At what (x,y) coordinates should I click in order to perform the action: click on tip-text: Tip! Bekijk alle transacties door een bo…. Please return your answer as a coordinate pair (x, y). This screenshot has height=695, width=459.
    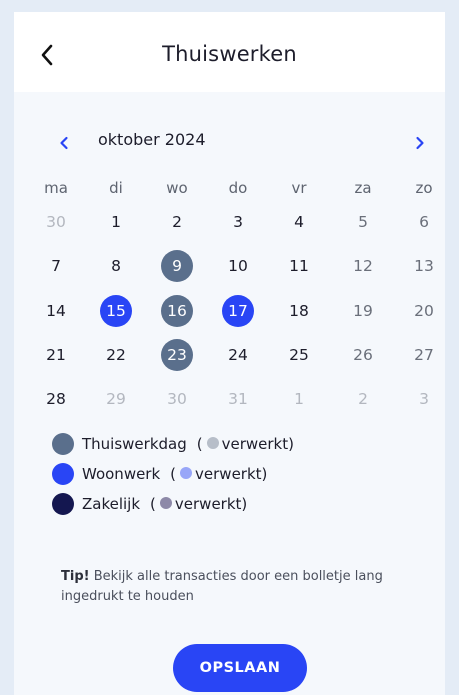
    Looking at the image, I should click on (236, 587).